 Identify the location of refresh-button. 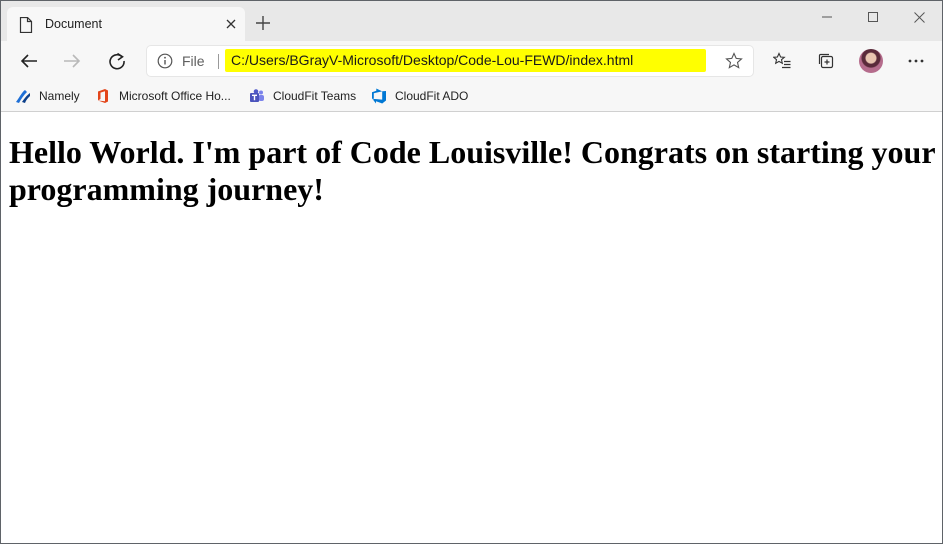
(117, 61).